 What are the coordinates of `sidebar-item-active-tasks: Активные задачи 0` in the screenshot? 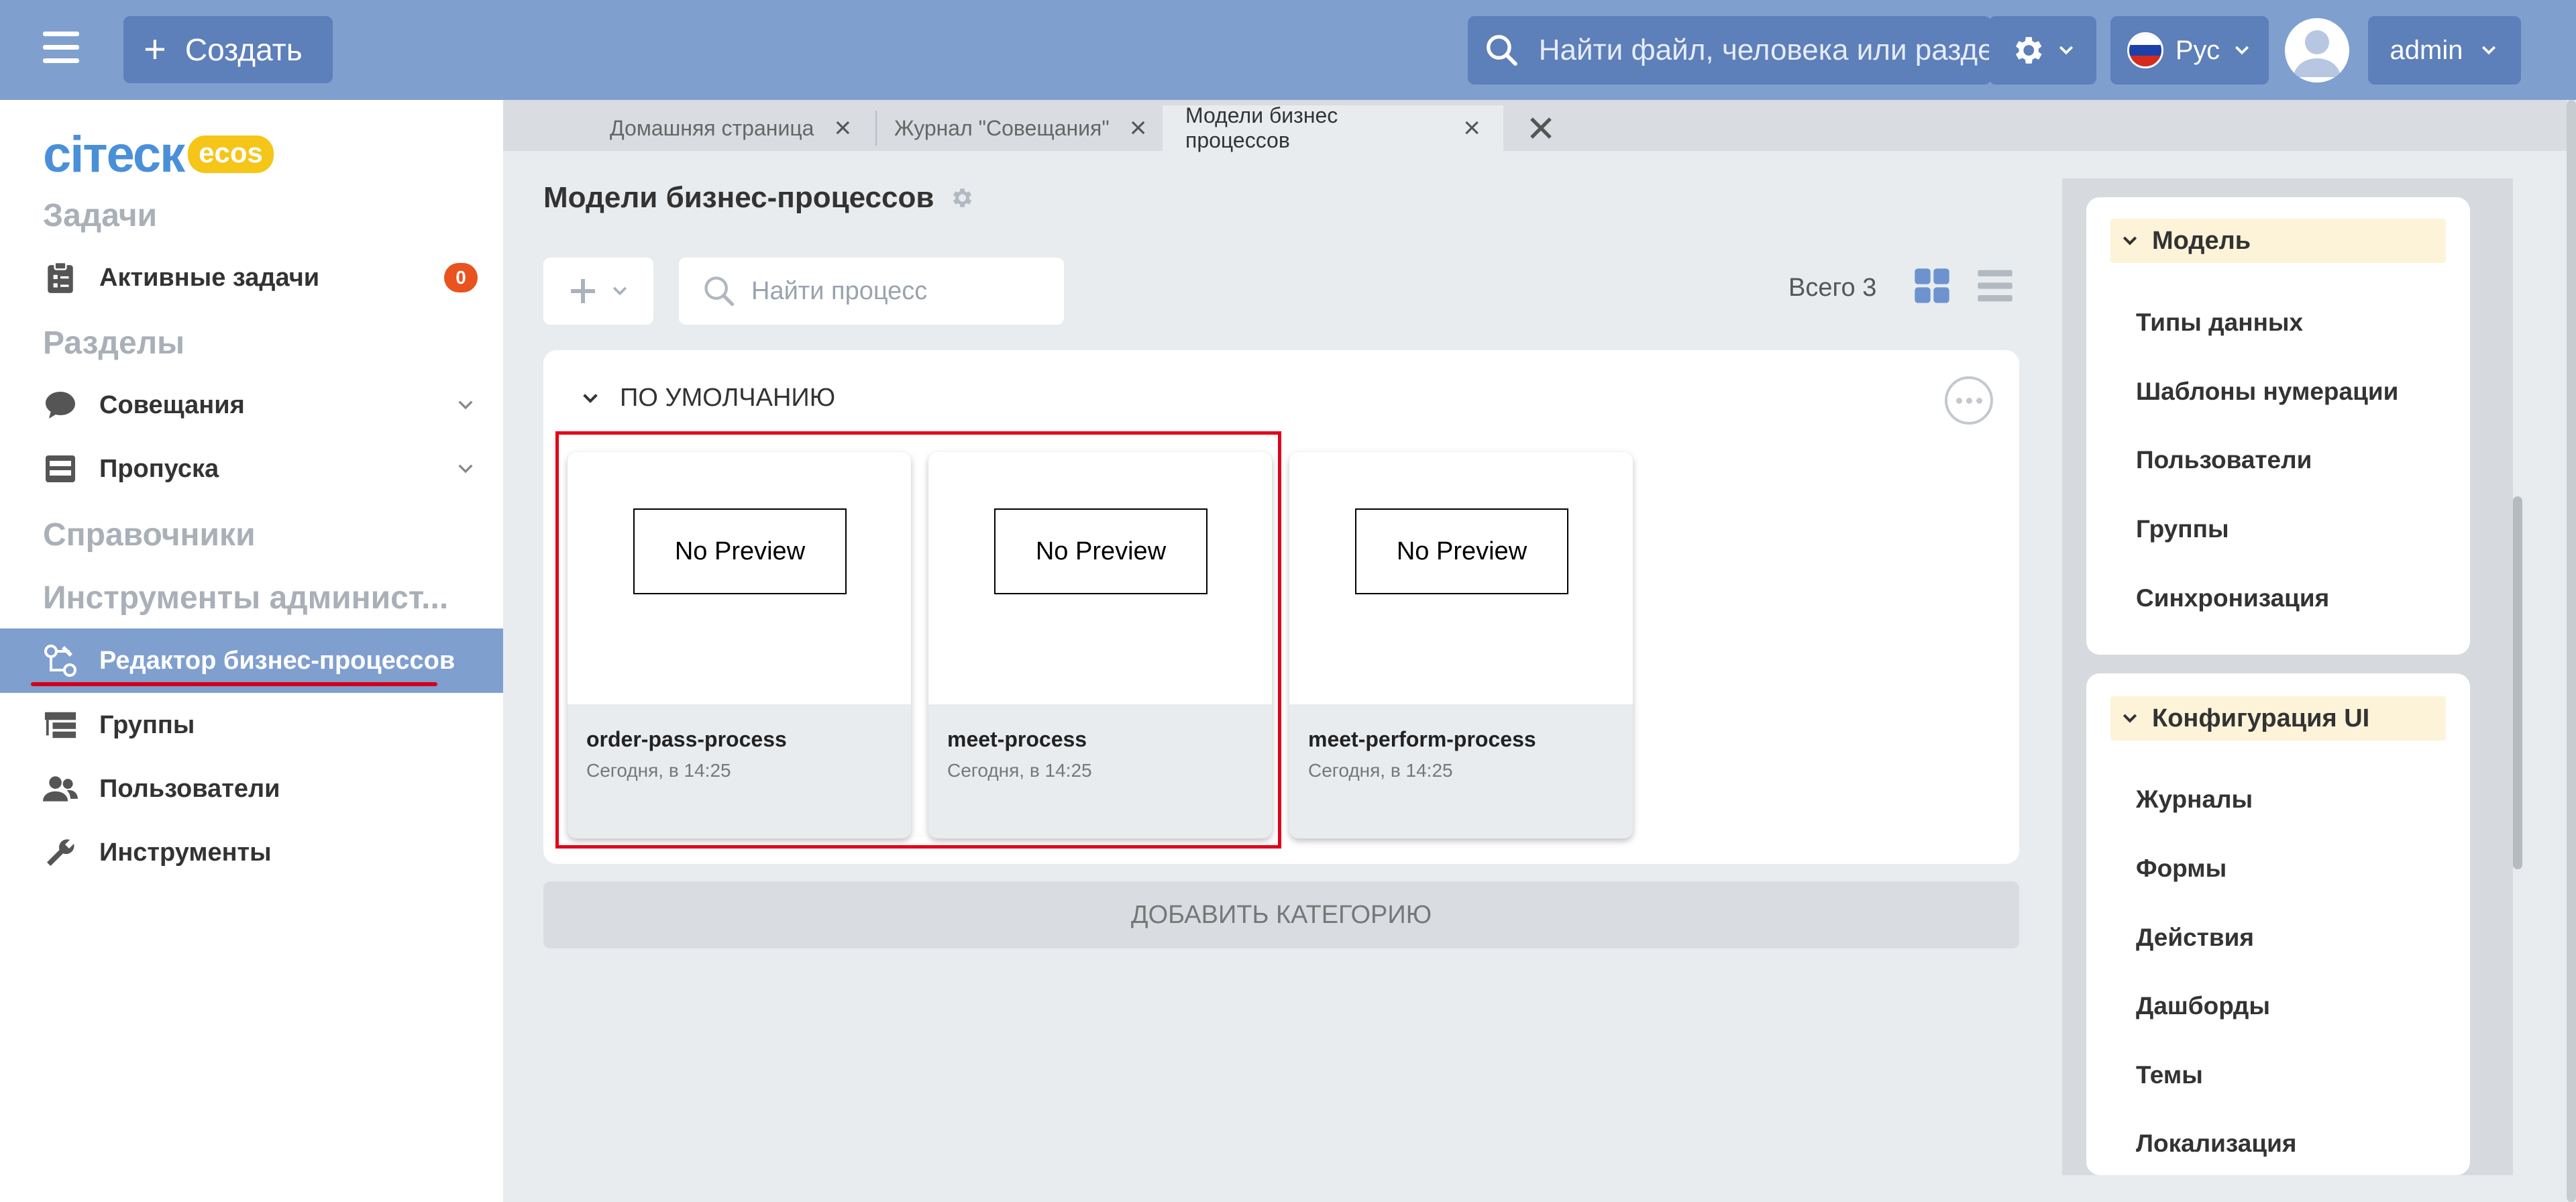 It's located at (251, 278).